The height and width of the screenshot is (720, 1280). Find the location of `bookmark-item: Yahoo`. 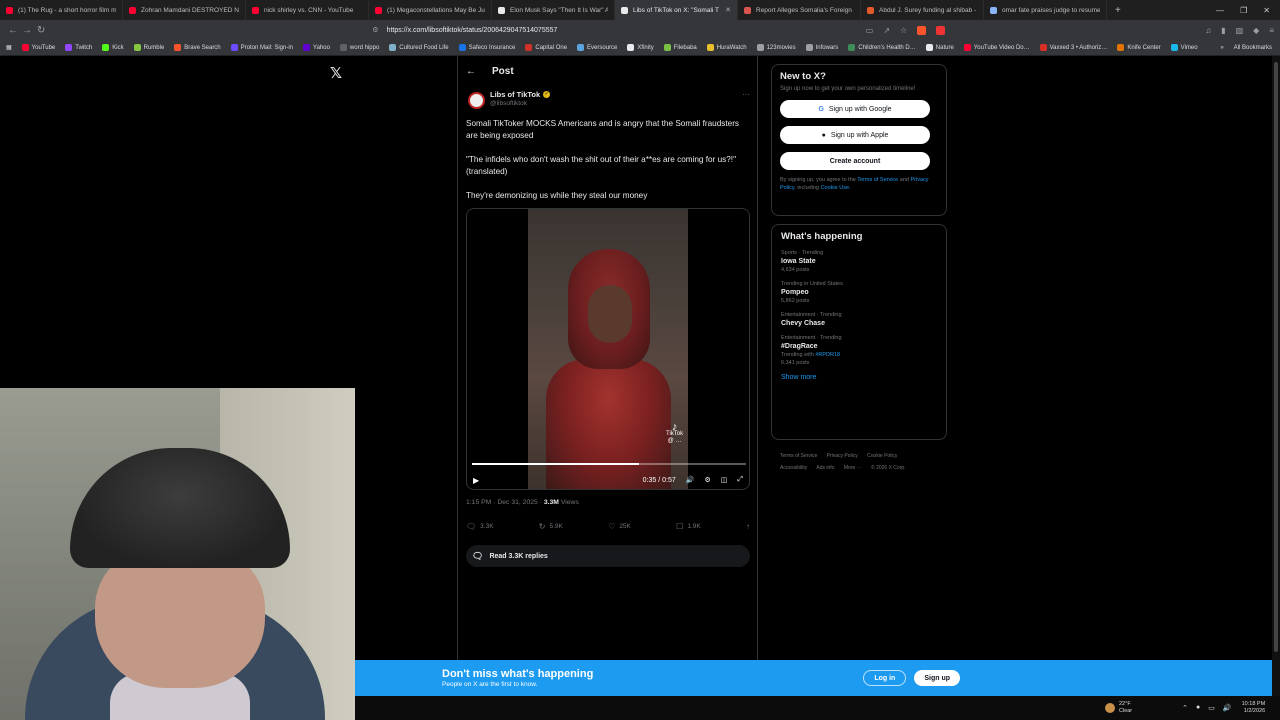

bookmark-item: Yahoo is located at coordinates (316, 47).